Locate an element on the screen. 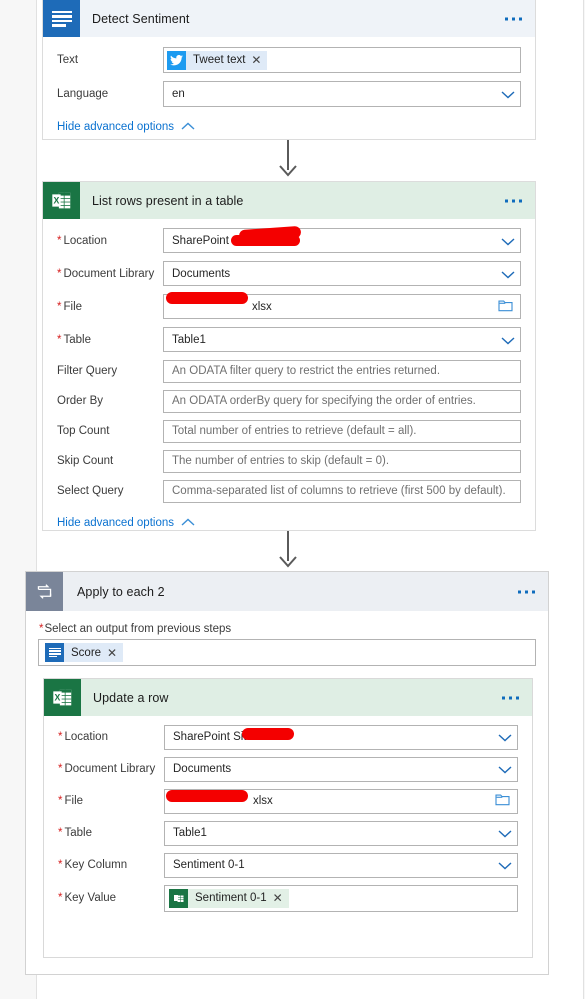  token-chip-label: Tweet text is located at coordinates (219, 60).